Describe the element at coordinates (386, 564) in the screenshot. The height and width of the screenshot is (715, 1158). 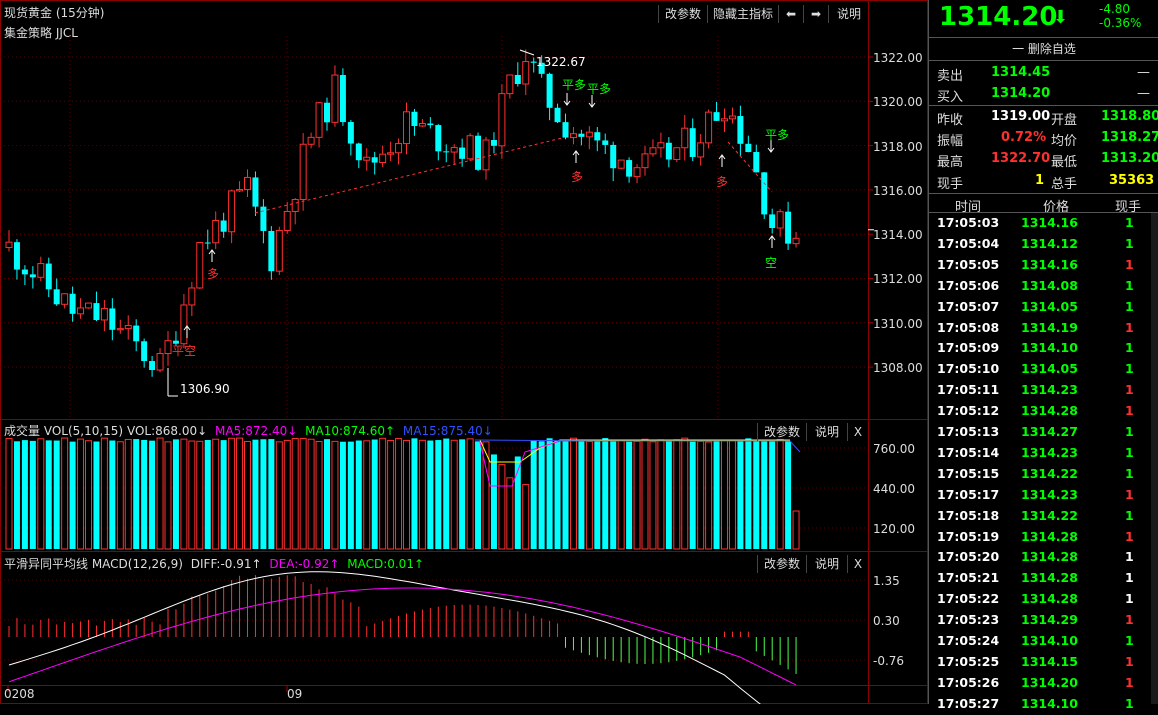
I see `macd-value: MACD:0.01↑` at that location.